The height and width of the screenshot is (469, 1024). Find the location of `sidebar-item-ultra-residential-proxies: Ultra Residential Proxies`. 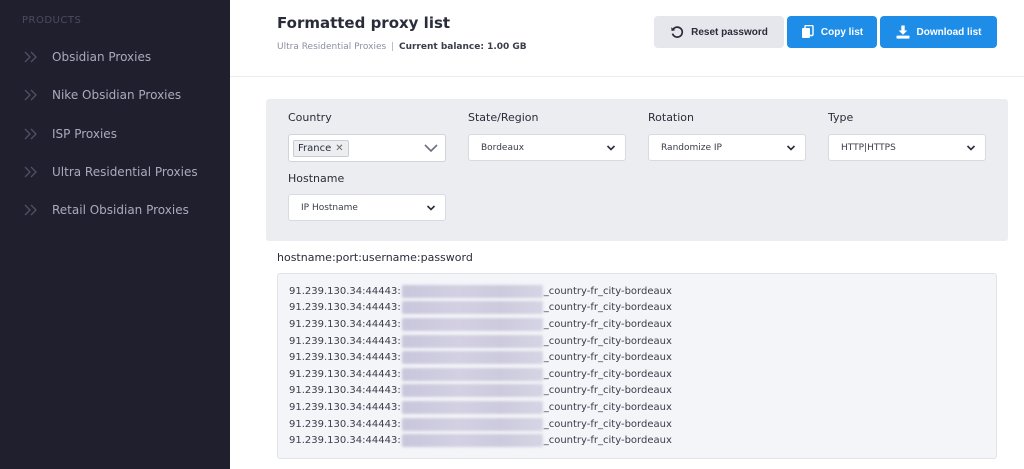

sidebar-item-ultra-residential-proxies: Ultra Residential Proxies is located at coordinates (115, 172).